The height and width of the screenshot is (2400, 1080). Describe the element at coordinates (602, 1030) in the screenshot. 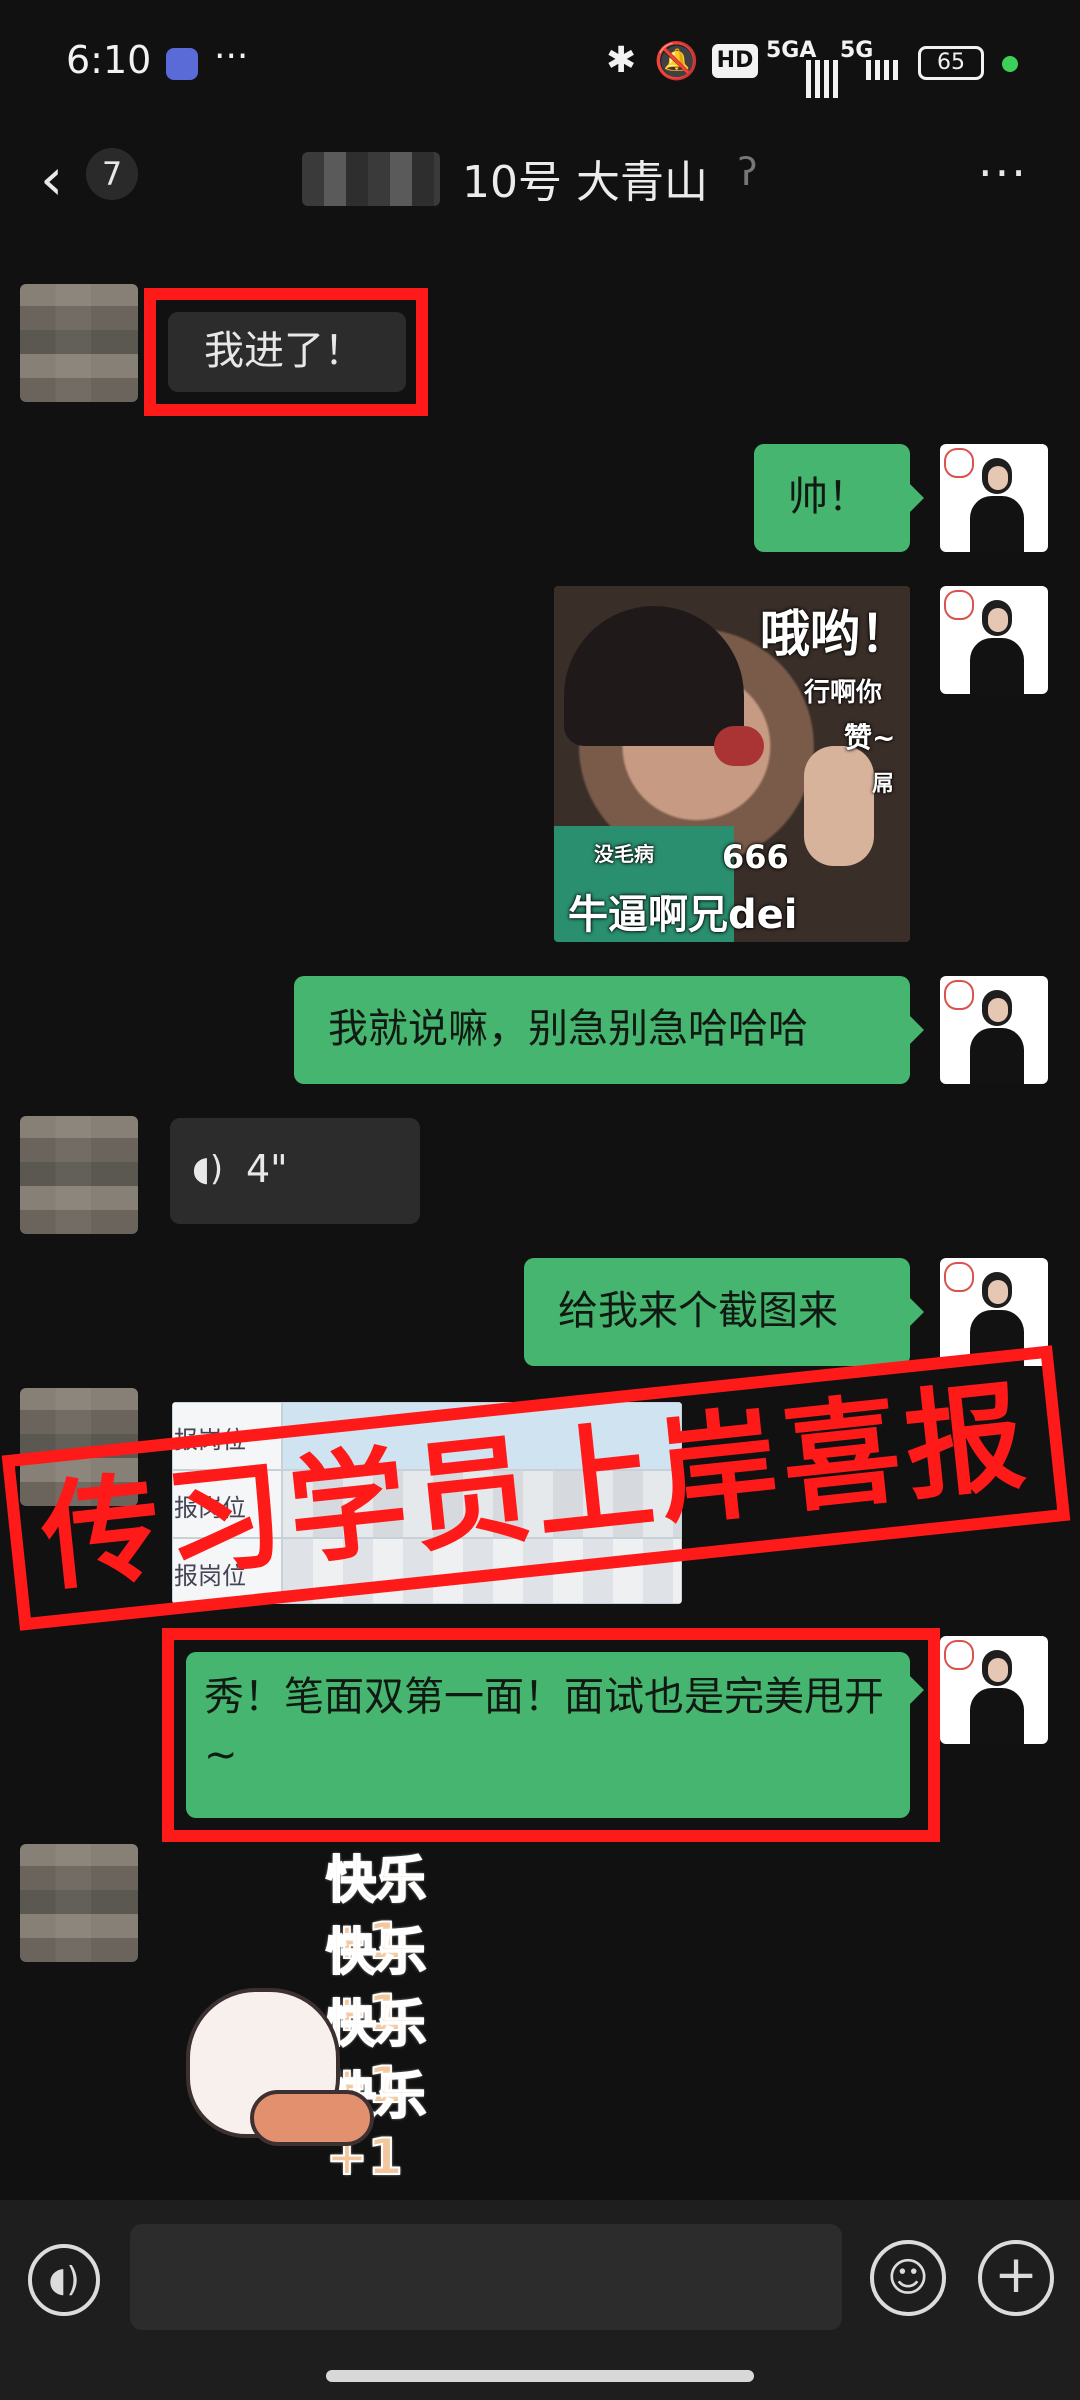

I see `message-bubble-right: 我就说嘛，别急别急哈哈哈` at that location.